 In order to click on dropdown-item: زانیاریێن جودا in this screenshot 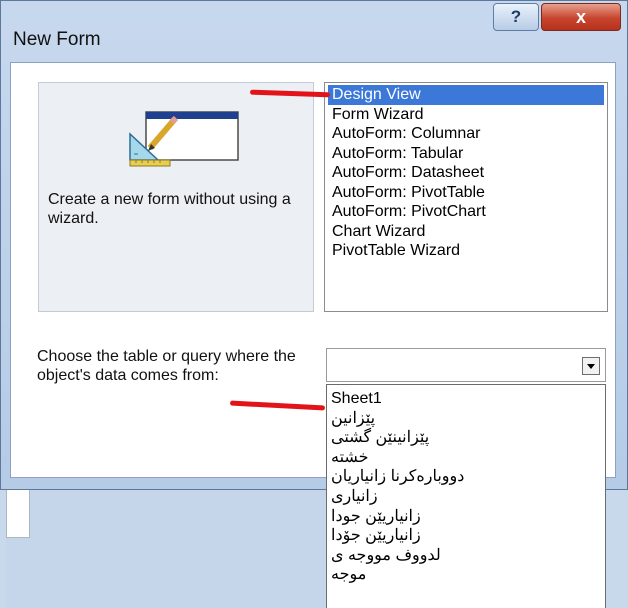, I will do `click(466, 517)`.